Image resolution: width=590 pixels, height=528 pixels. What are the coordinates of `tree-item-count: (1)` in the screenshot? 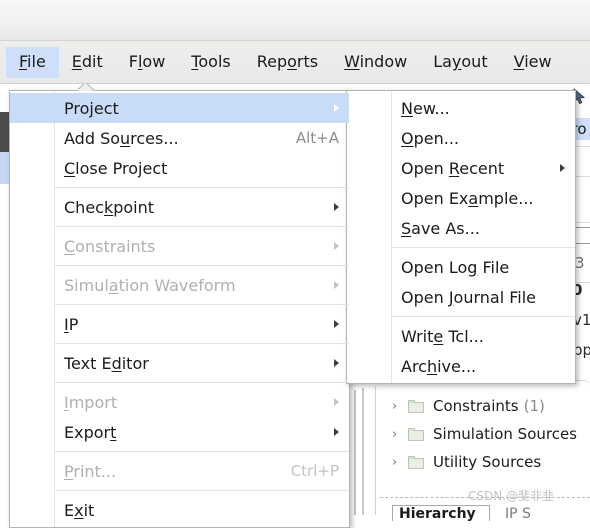 It's located at (534, 406).